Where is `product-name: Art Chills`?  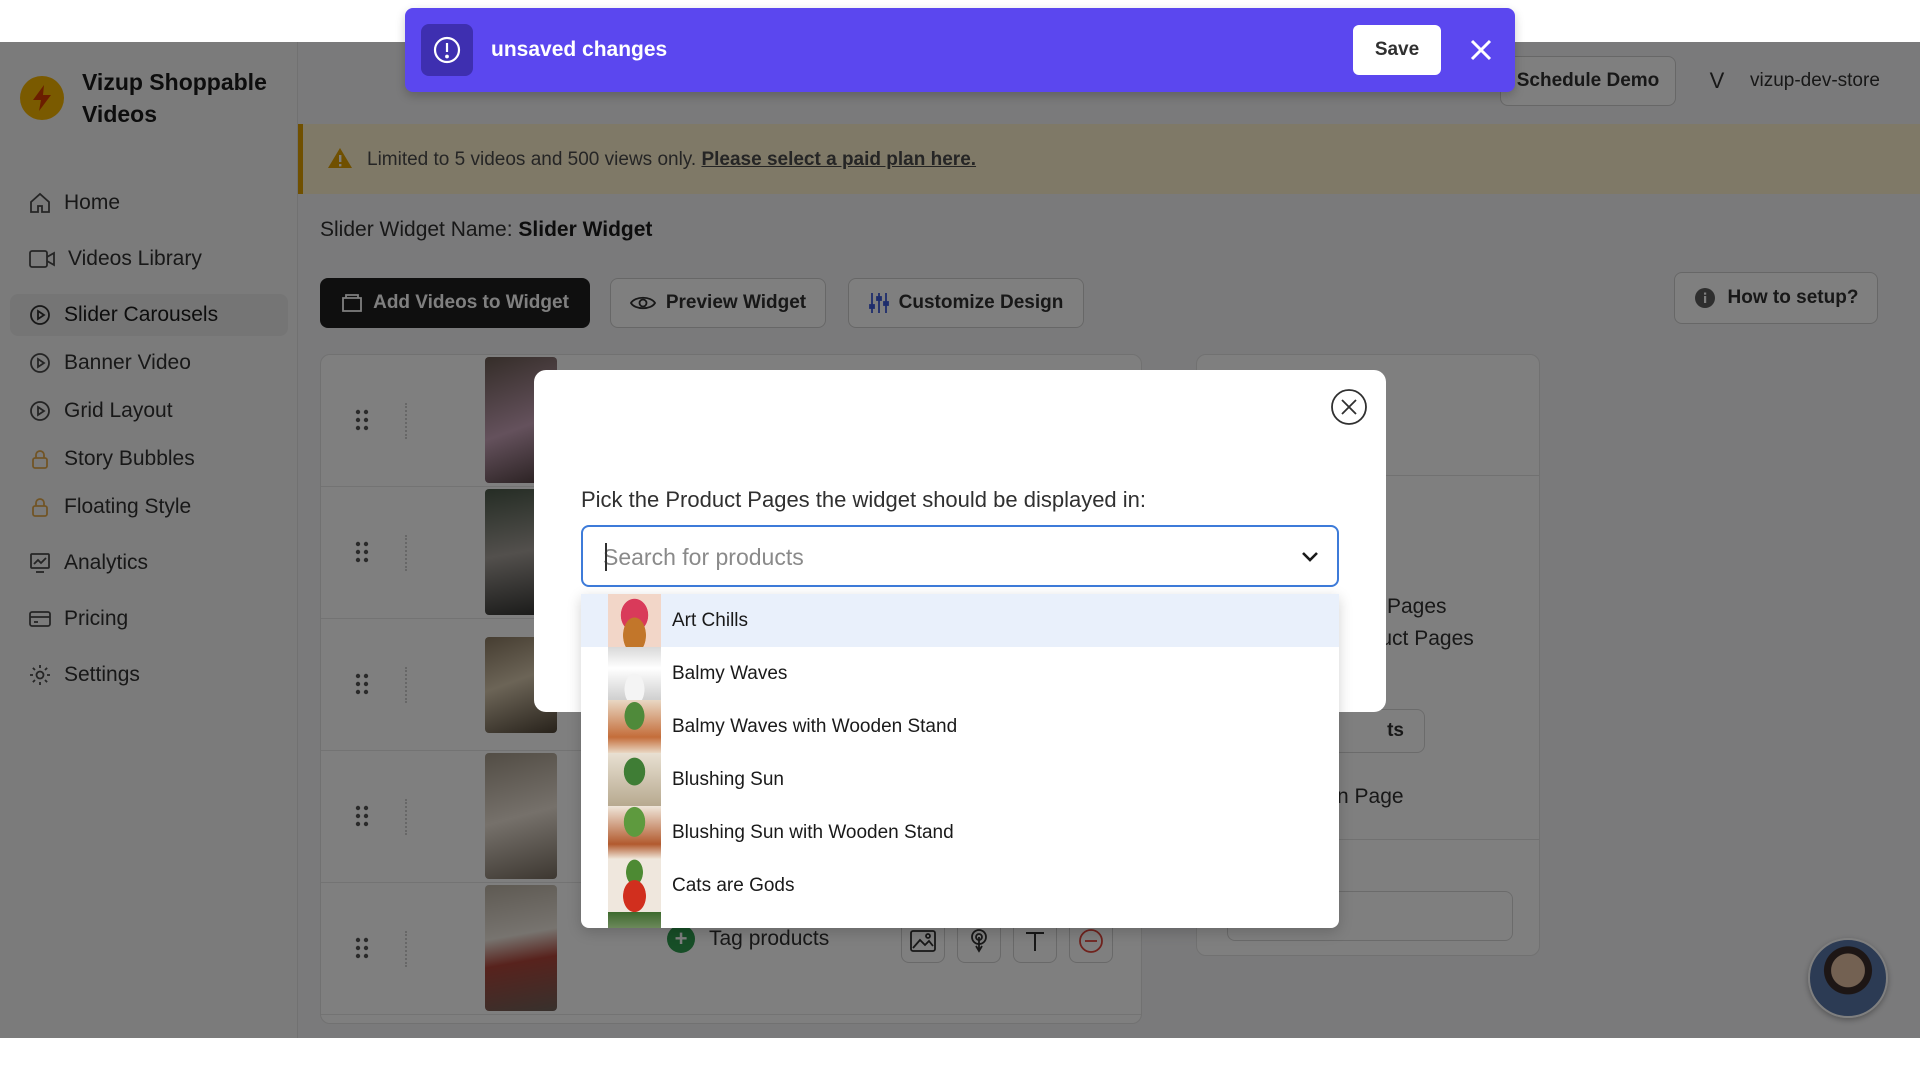 product-name: Art Chills is located at coordinates (710, 620).